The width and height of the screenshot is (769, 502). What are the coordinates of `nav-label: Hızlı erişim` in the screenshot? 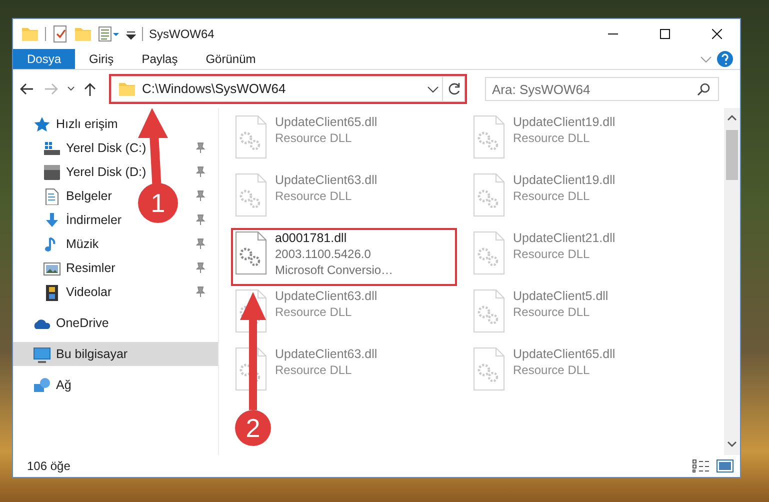 It's located at (87, 124).